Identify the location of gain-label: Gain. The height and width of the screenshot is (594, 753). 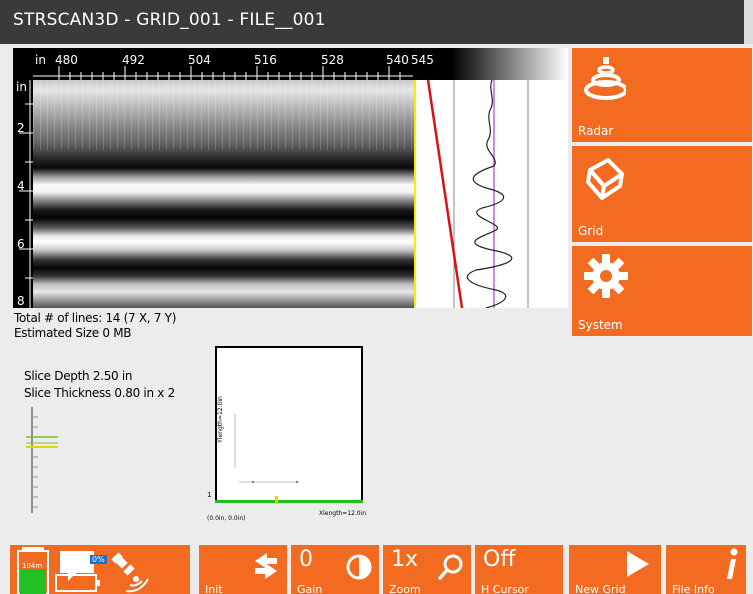
(310, 588).